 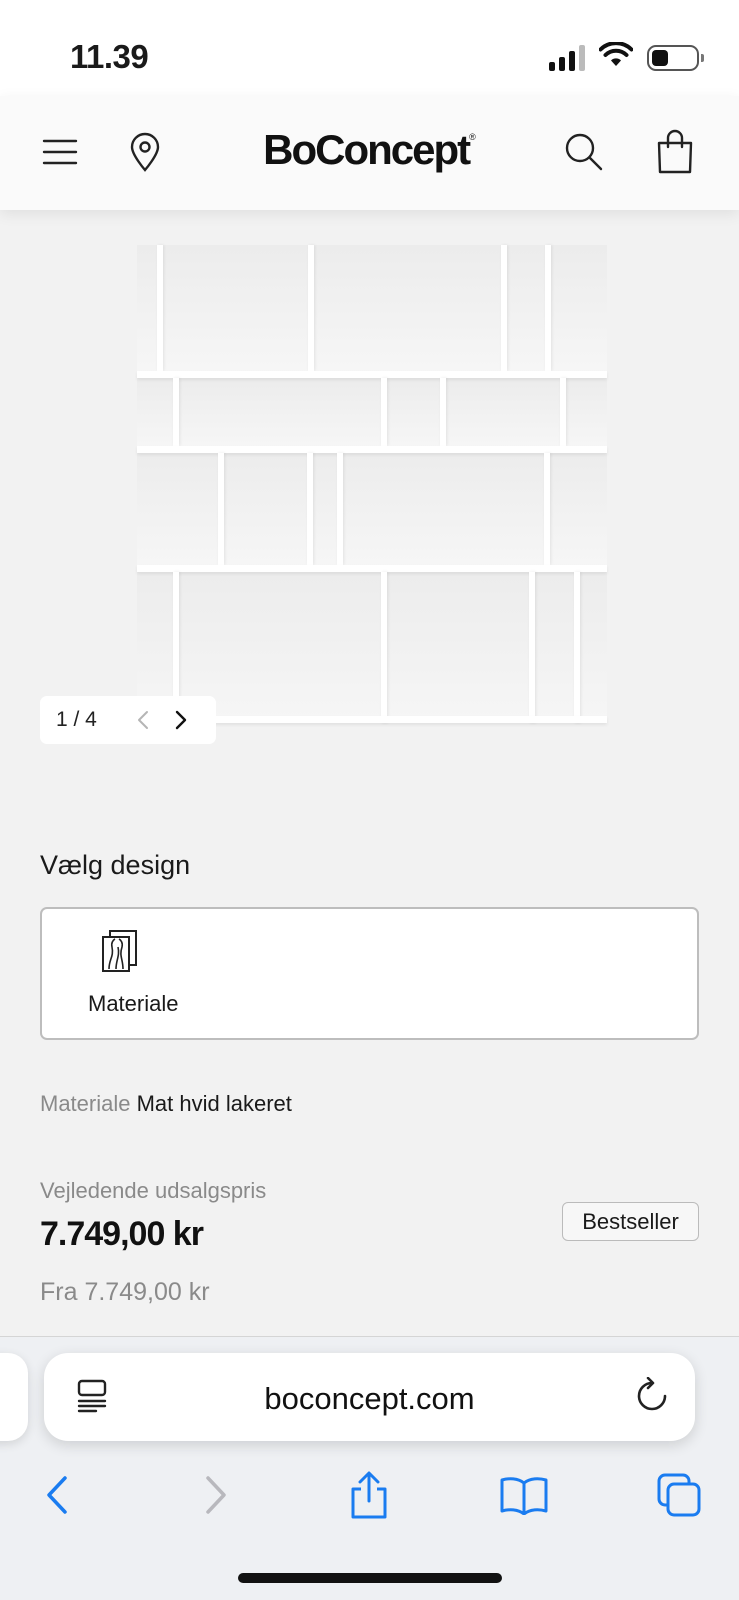 What do you see at coordinates (630, 1221) in the screenshot?
I see `bestseller-badge: Bestseller` at bounding box center [630, 1221].